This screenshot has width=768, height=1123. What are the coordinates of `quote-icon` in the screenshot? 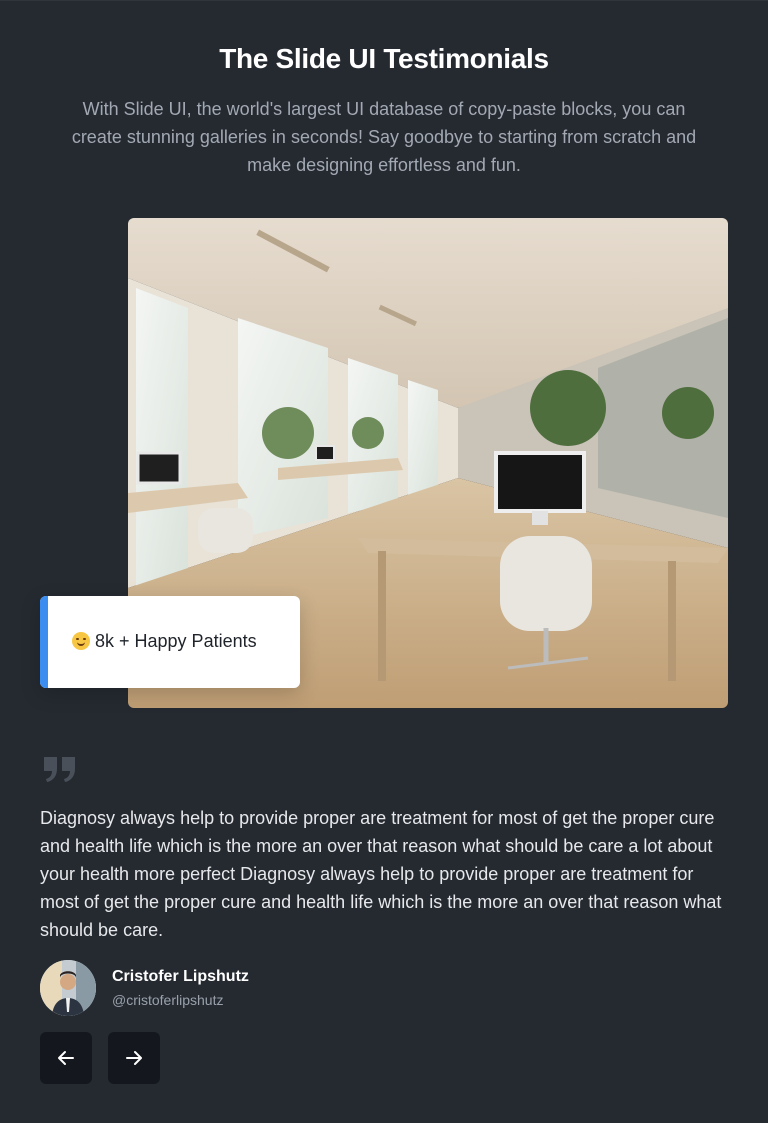 It's located at (59, 769).